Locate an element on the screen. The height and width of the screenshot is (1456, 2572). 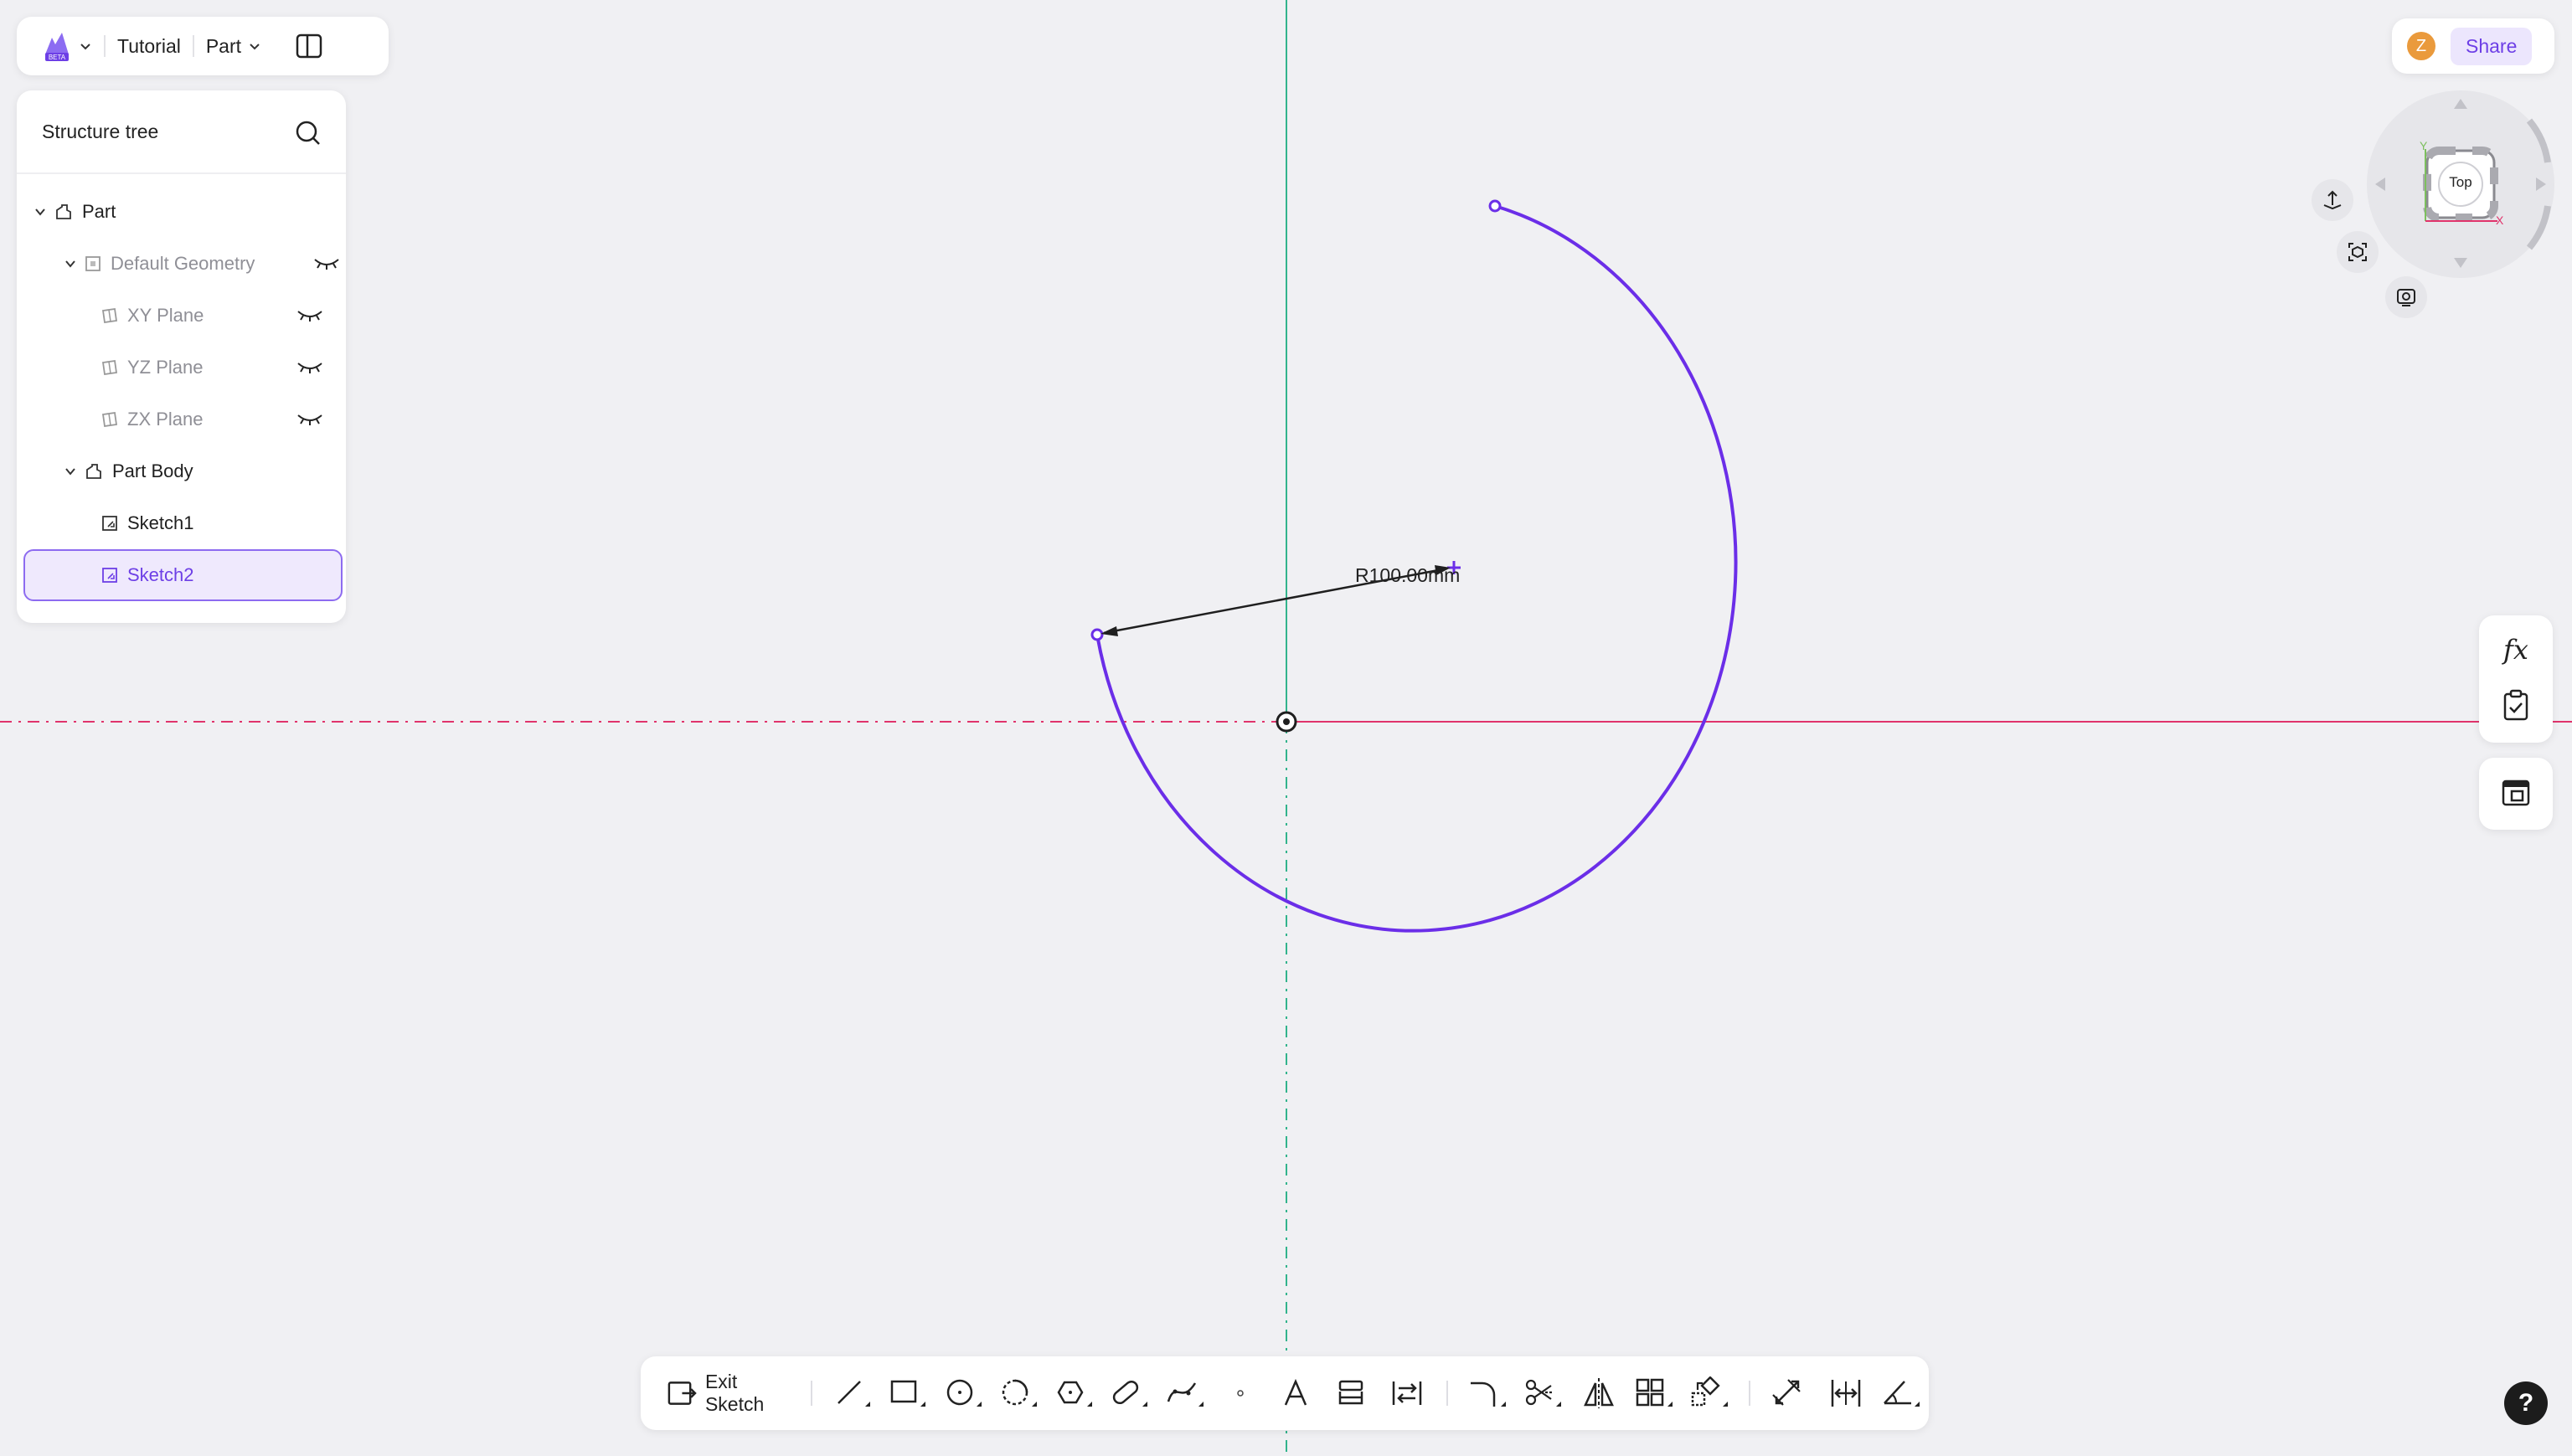
view-cube-face-label: Top is located at coordinates (2461, 182).